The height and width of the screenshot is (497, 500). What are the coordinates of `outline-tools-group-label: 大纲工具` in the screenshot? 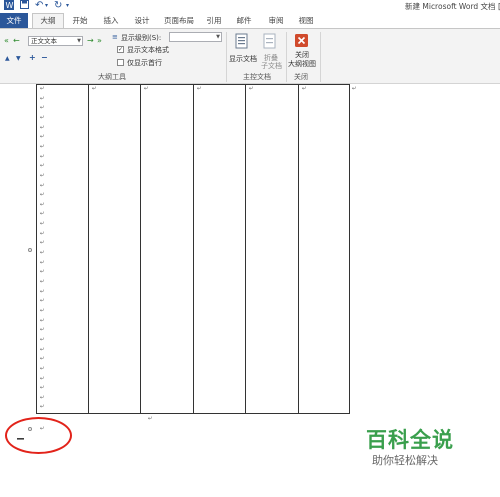 It's located at (112, 77).